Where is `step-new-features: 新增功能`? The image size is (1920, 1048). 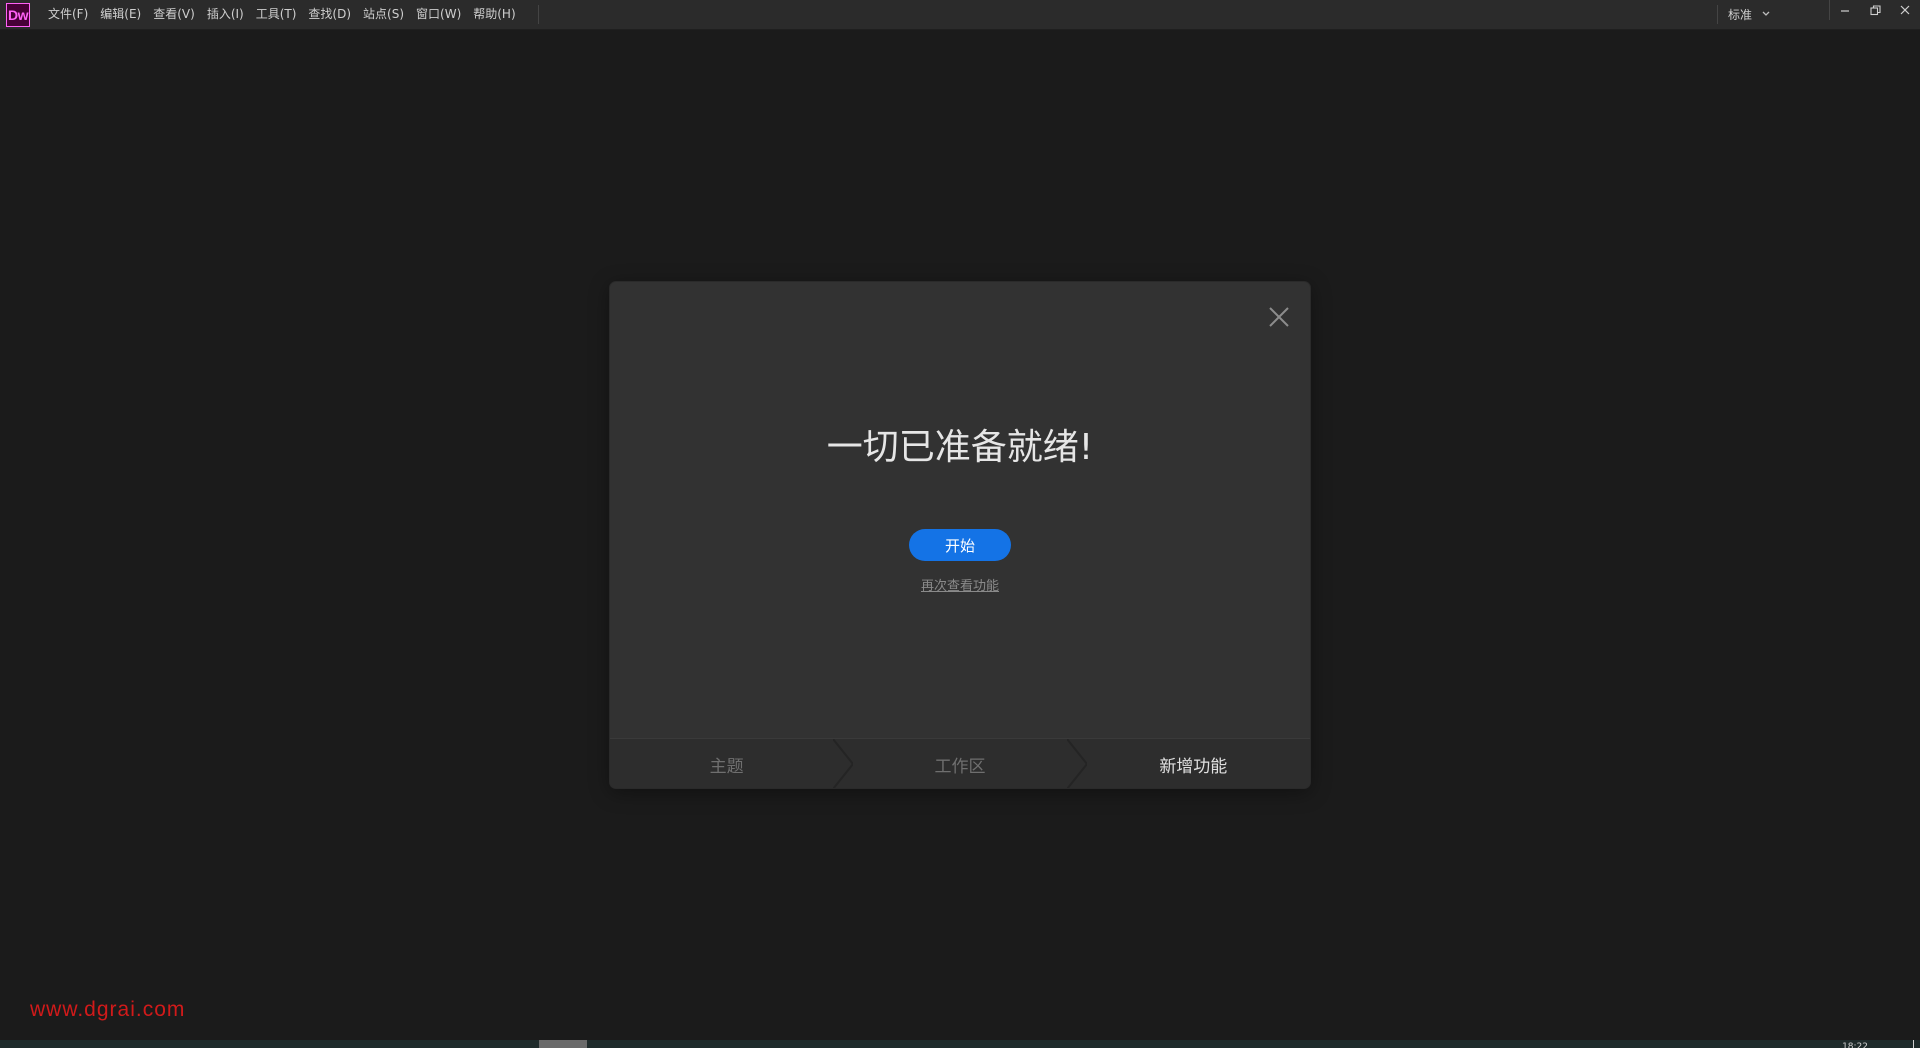 step-new-features: 新增功能 is located at coordinates (1193, 763).